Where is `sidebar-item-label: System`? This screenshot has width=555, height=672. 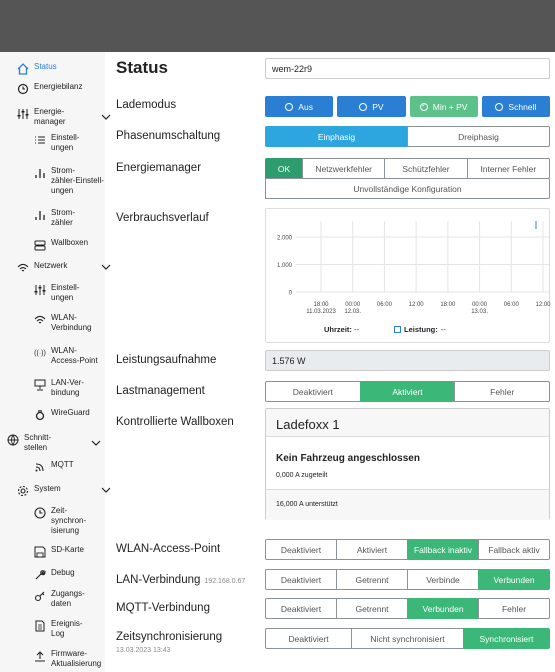 sidebar-item-label: System is located at coordinates (47, 488).